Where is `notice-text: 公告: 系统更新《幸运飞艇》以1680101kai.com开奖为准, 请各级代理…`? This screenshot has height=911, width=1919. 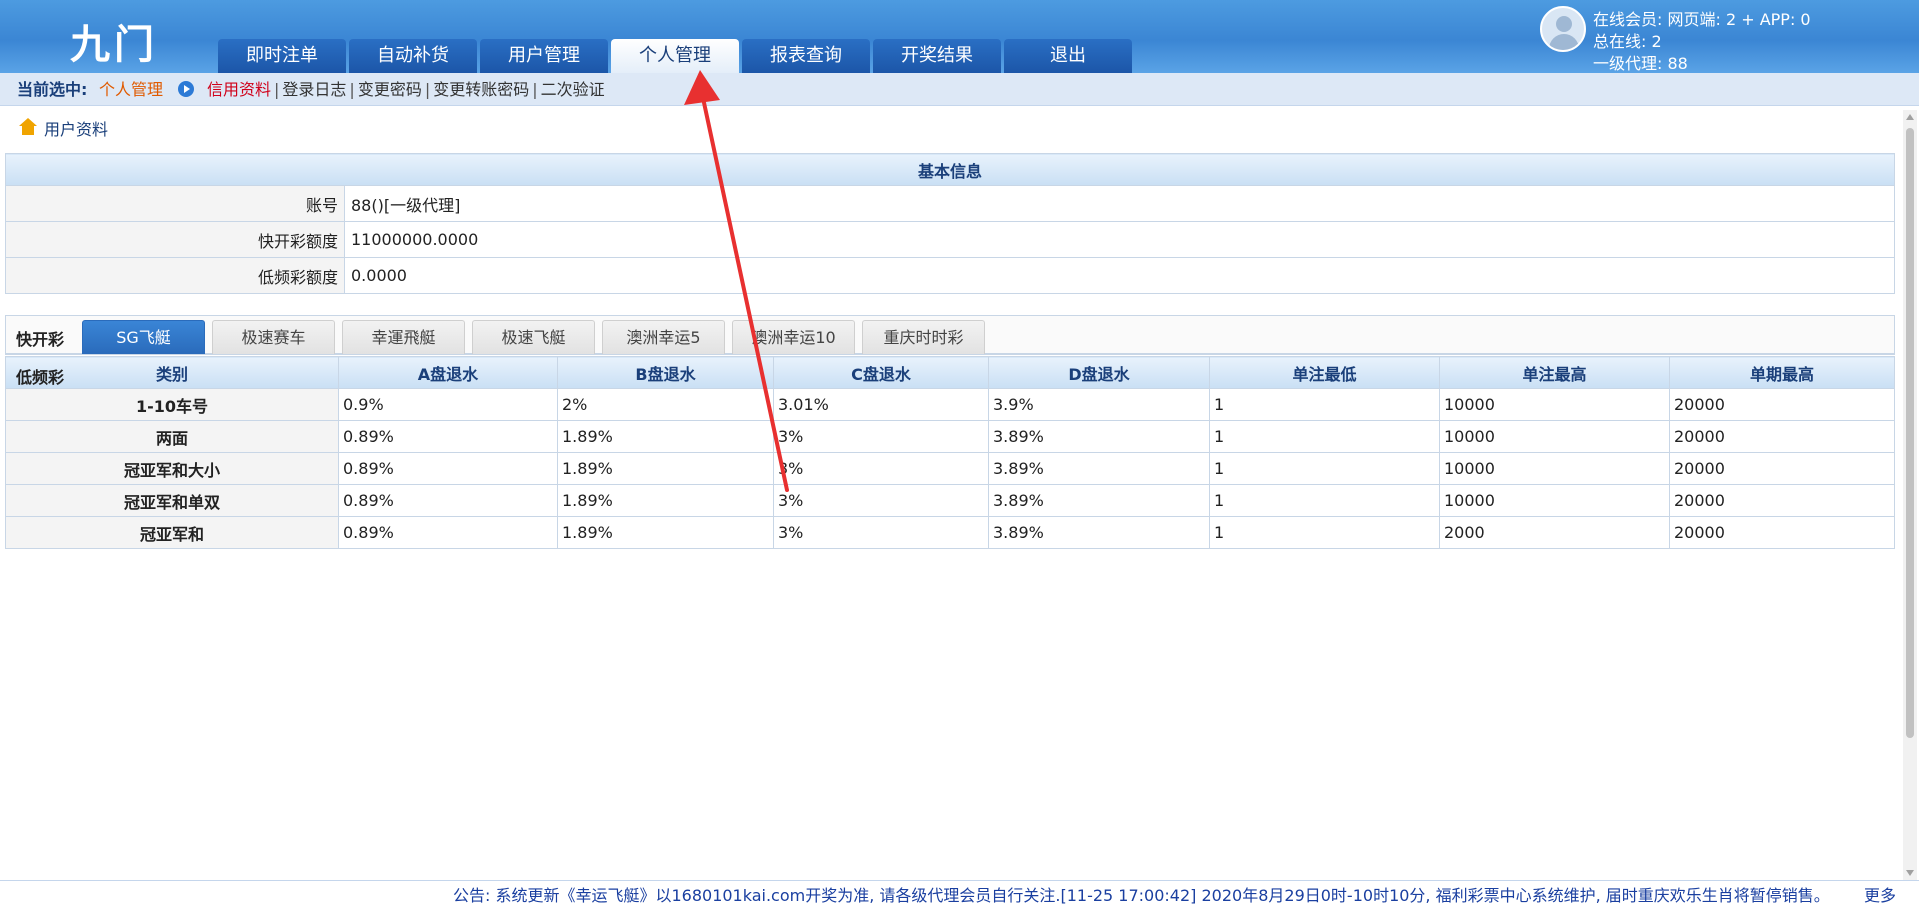 notice-text: 公告: 系统更新《幸运飞艇》以1680101kai.com开奖为准, 请各级代理… is located at coordinates (1141, 895).